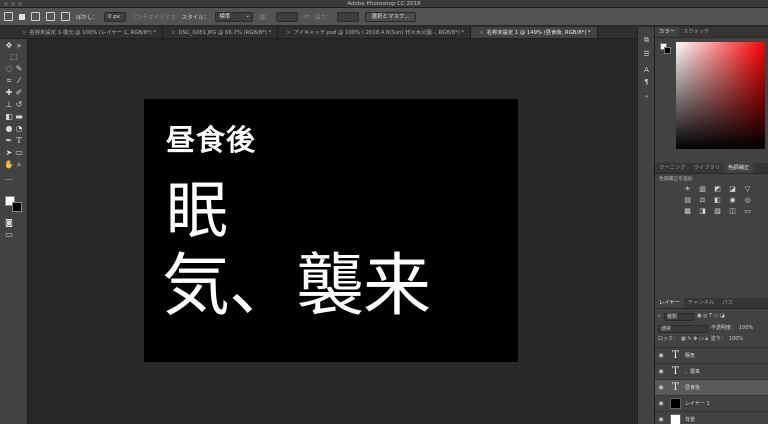  I want to click on tab-doc-2: × DSC_0281.JPG @ 66.7% (RGB/8*) *, so click(221, 32).